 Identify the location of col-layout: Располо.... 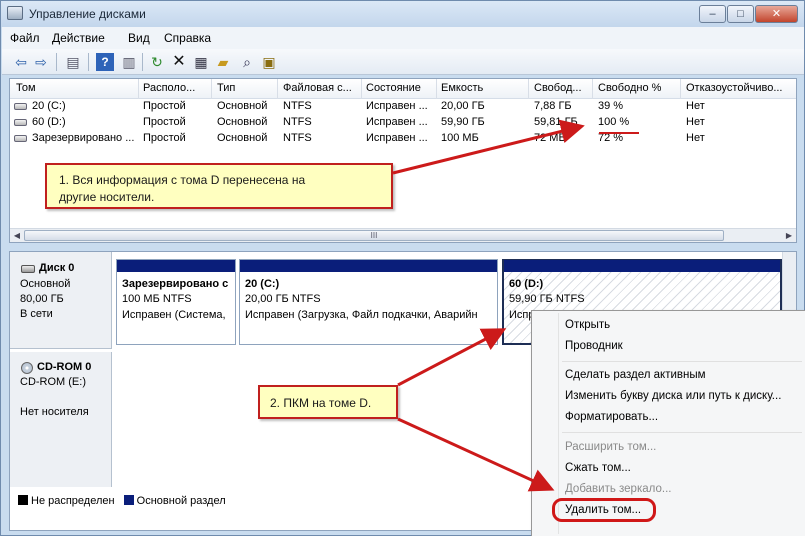
(176, 88).